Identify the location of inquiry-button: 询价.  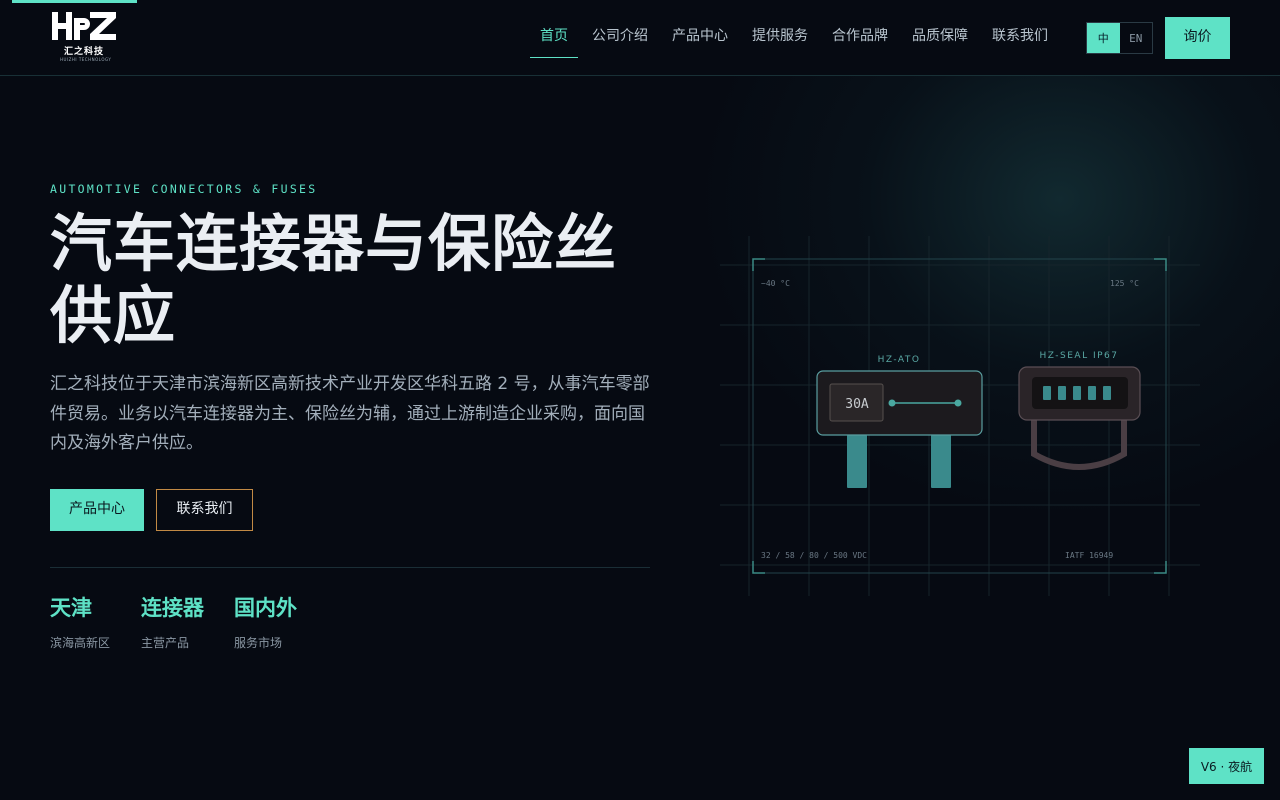
(1197, 38).